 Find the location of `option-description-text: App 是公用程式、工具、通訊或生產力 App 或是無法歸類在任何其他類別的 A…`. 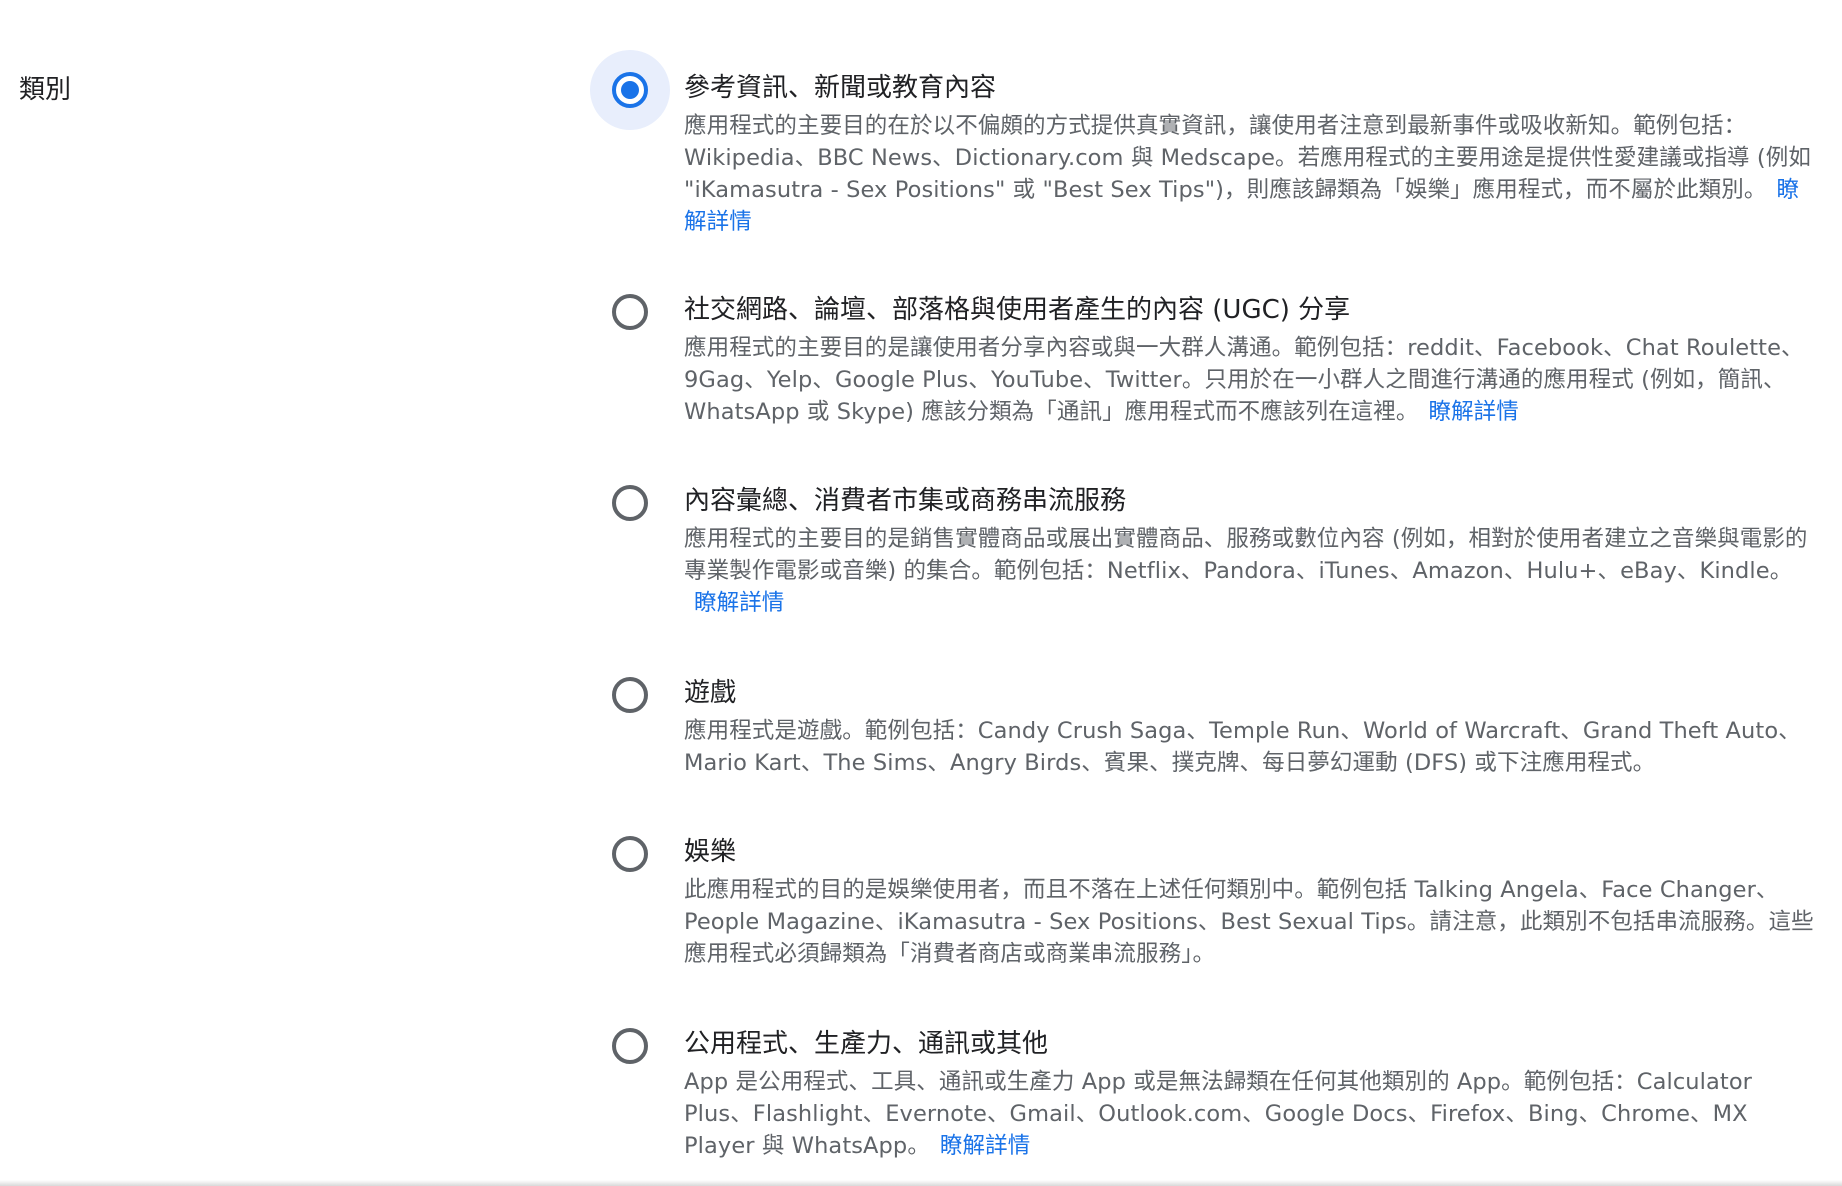

option-description-text: App 是公用程式、工具、通訊或生產力 App 或是無法歸類在任何其他類別的 A… is located at coordinates (1218, 1114).